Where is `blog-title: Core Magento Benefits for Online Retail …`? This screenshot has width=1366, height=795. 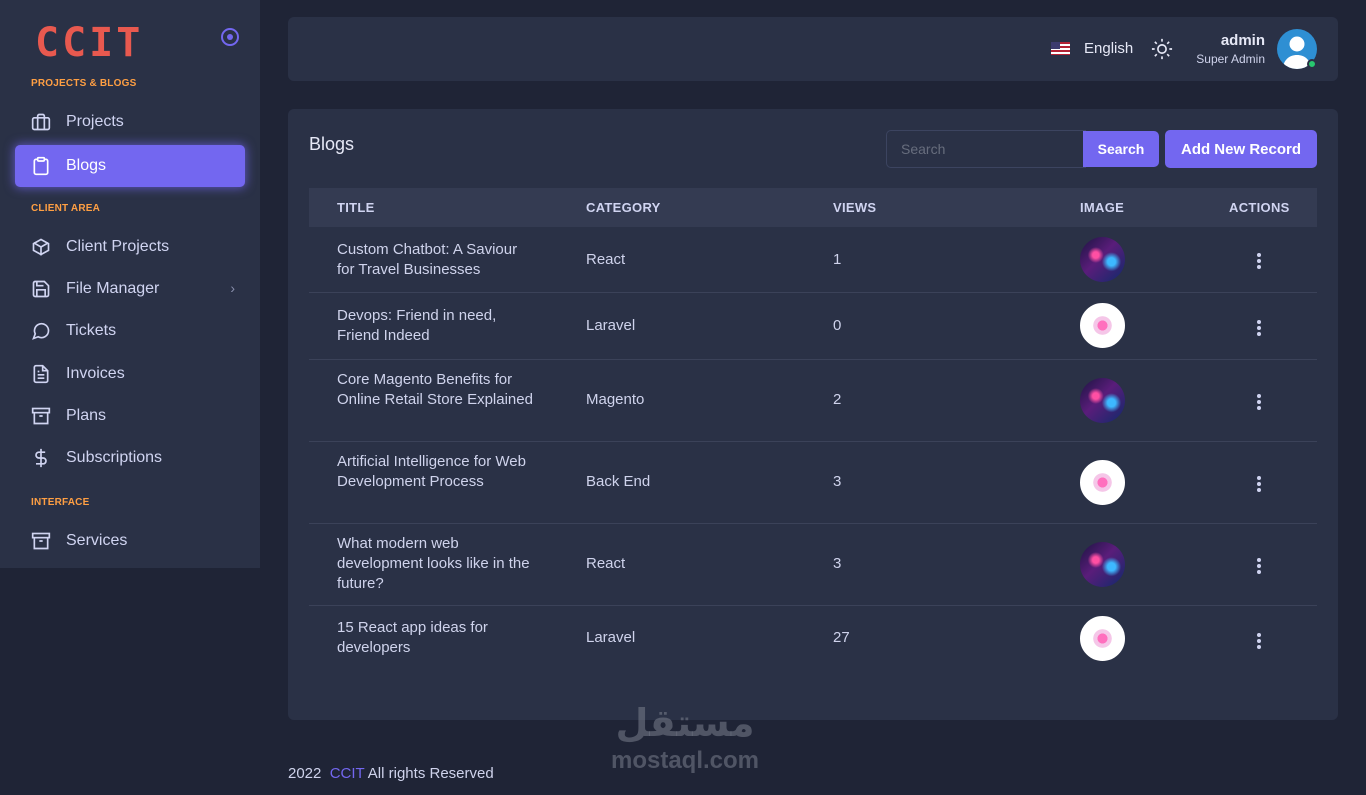 blog-title: Core Magento Benefits for Online Retail … is located at coordinates (435, 389).